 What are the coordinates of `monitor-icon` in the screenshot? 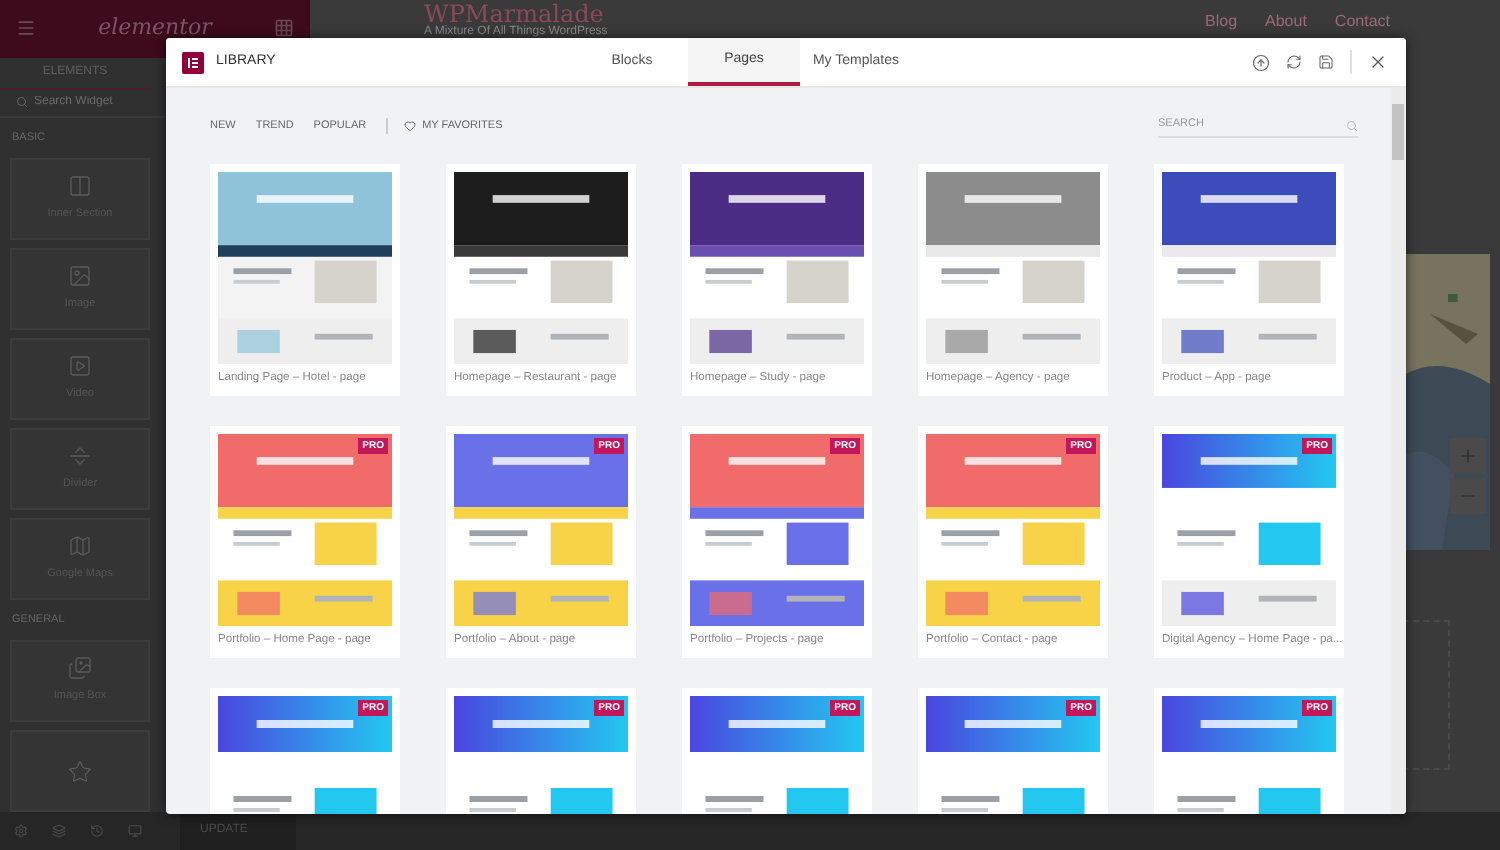 It's located at (135, 831).